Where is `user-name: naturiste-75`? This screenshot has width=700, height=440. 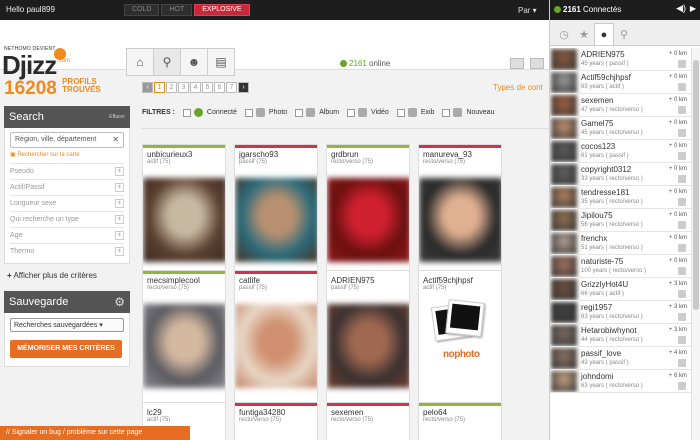
user-name: naturiste-75 is located at coordinates (602, 261).